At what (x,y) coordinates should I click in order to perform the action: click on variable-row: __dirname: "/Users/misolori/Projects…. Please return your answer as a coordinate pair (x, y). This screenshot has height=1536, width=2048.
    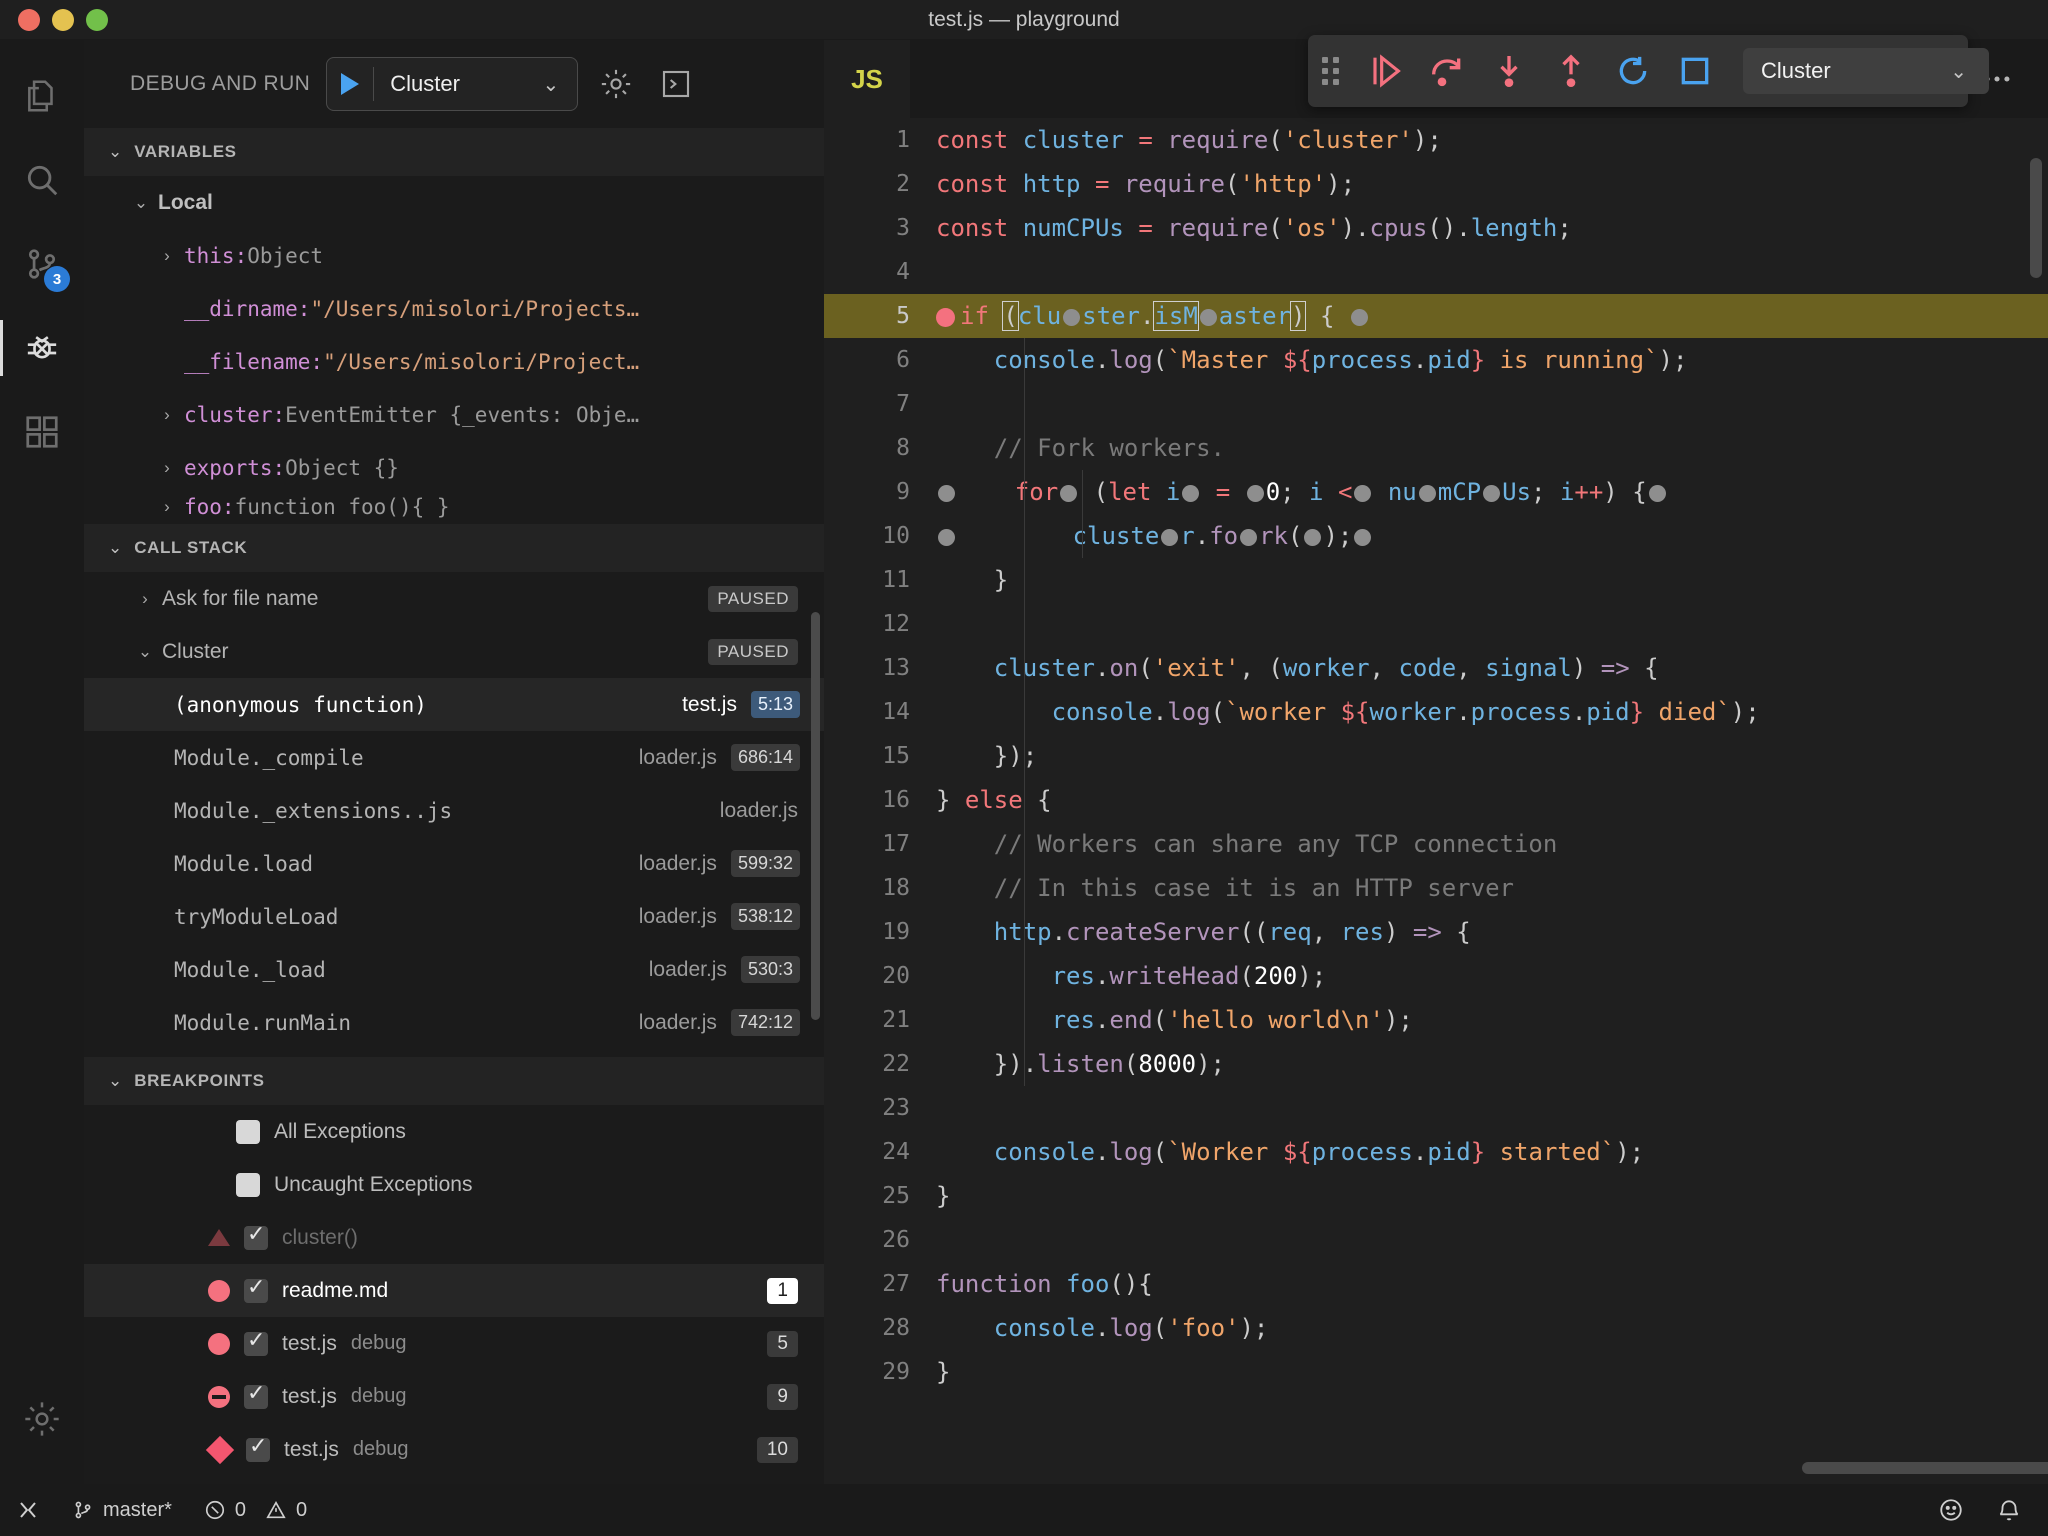
    Looking at the image, I should click on (454, 308).